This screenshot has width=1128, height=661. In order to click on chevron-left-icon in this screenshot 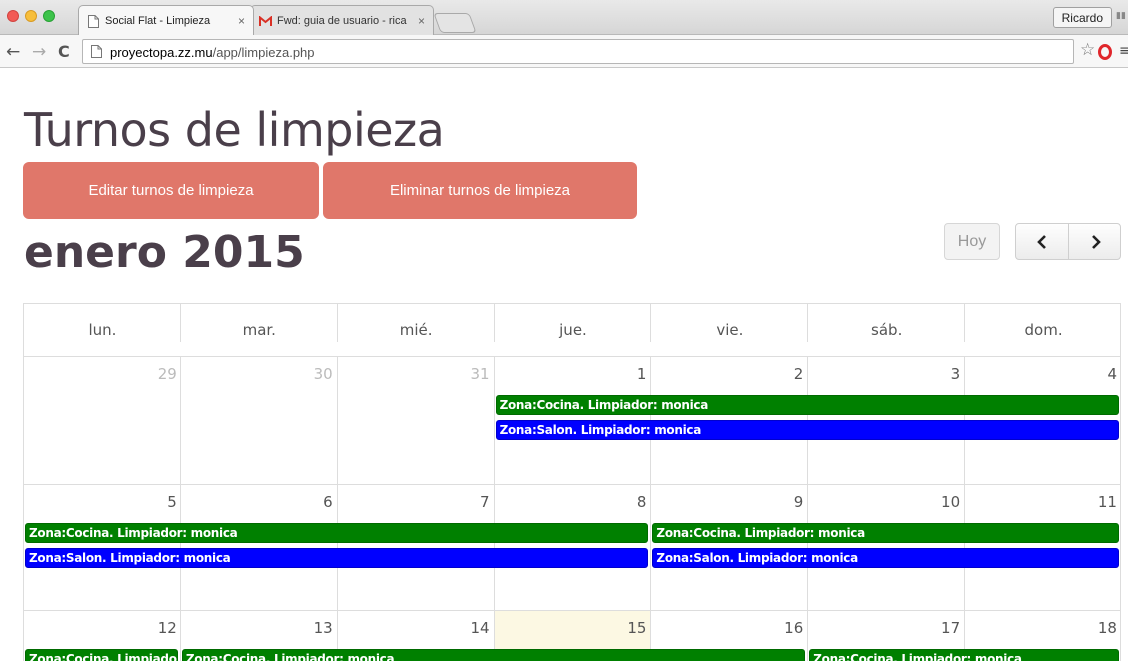, I will do `click(1041, 241)`.